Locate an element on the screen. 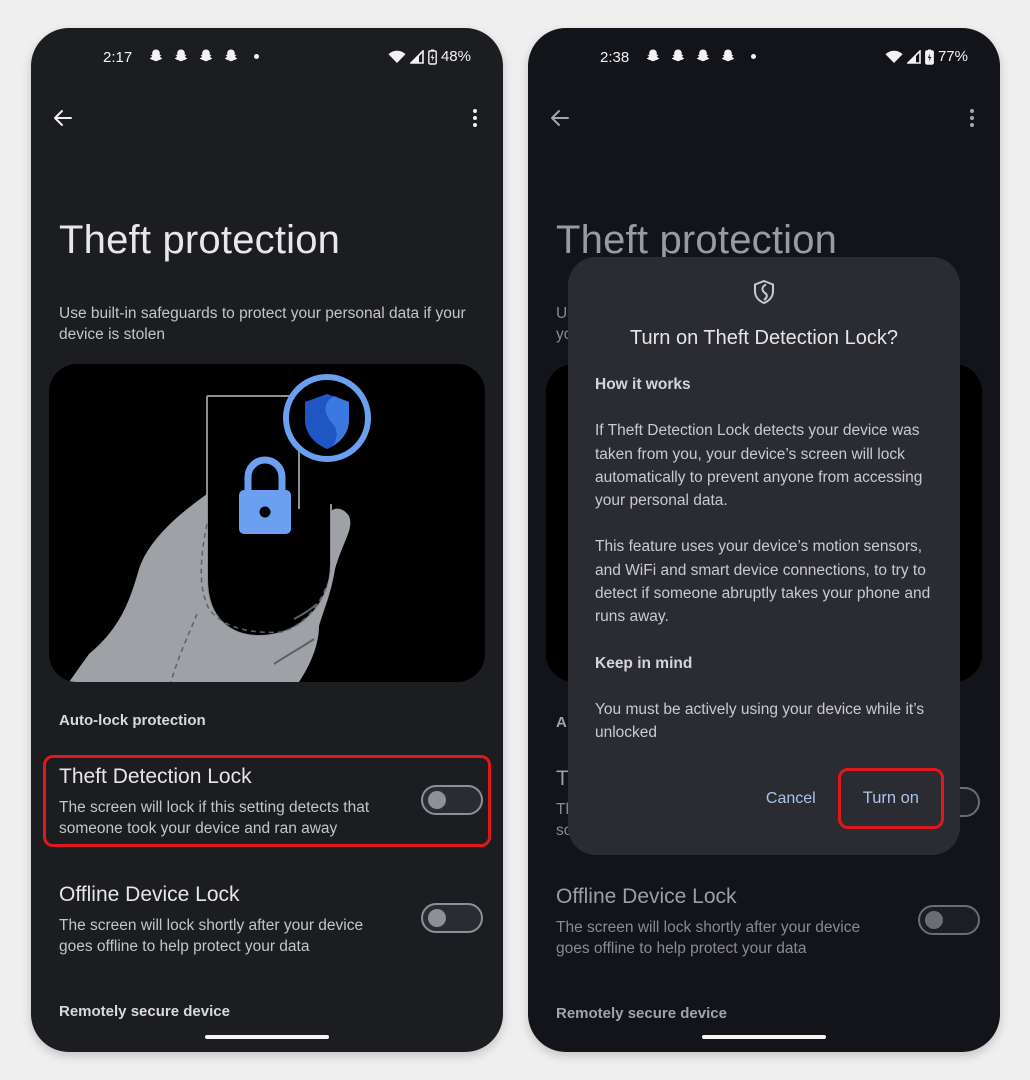 Image resolution: width=1030 pixels, height=1080 pixels. section-heading-how-it-works: How it works is located at coordinates (643, 384).